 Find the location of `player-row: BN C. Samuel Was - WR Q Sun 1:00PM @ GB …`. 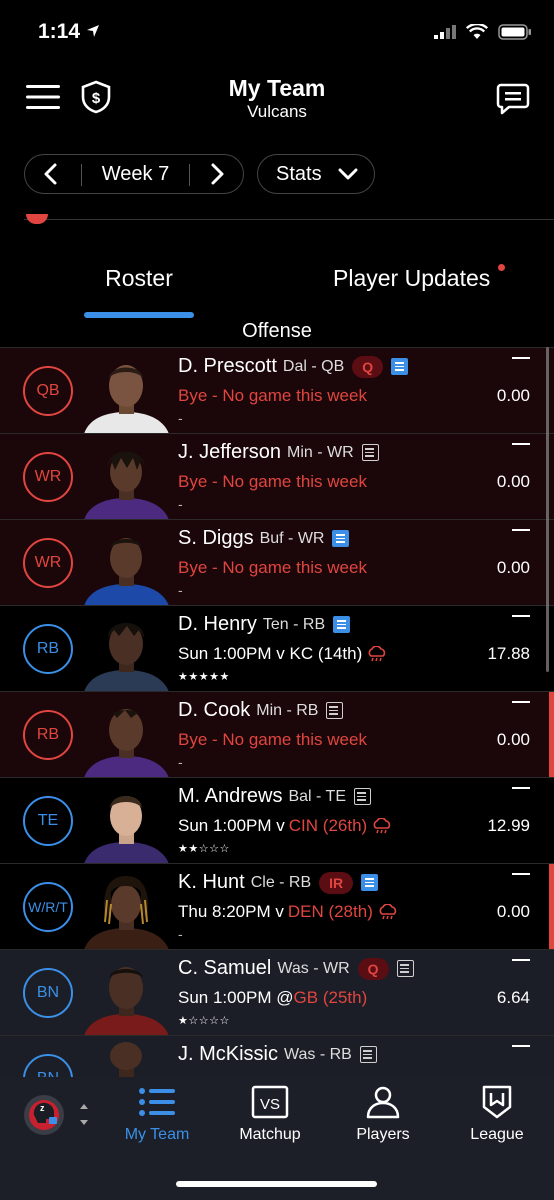

player-row: BN C. Samuel Was - WR Q Sun 1:00PM @ GB … is located at coordinates (277, 992).